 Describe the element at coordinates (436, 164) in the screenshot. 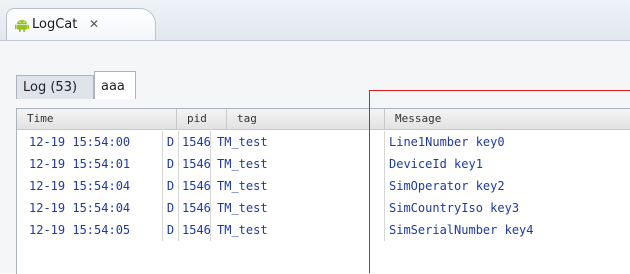

I see `cell-message: DeviceId key1` at that location.